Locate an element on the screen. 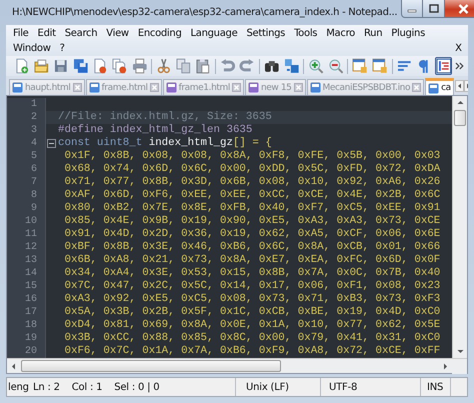 The height and width of the screenshot is (403, 474). code-line: 0xD4, 0x81, 0x69, 0x8A, 0x0E, 0x1A, 0x10, 0x77, 0x62, 0x5E is located at coordinates (251, 325).